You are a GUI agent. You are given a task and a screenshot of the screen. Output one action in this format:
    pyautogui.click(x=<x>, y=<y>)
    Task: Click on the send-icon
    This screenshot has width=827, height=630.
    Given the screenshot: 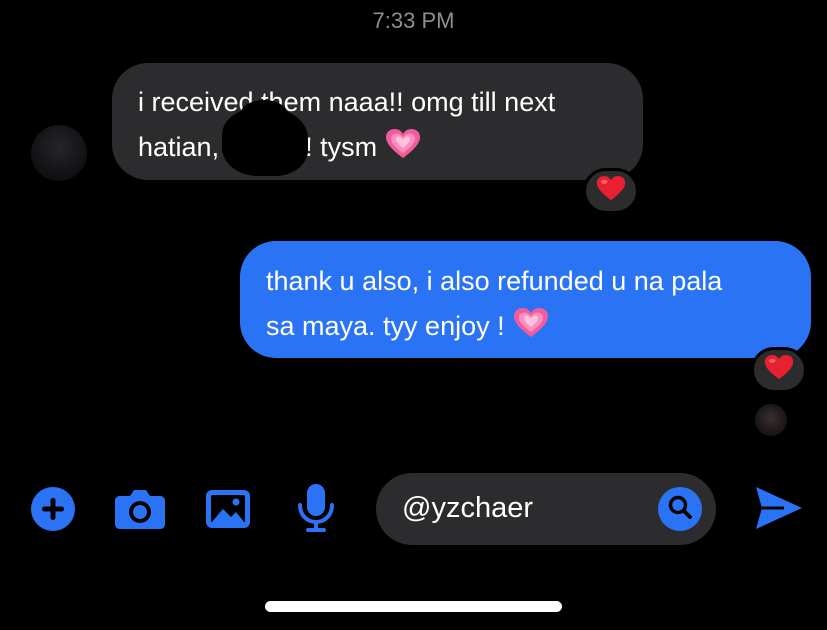 What is the action you would take?
    pyautogui.click(x=779, y=510)
    